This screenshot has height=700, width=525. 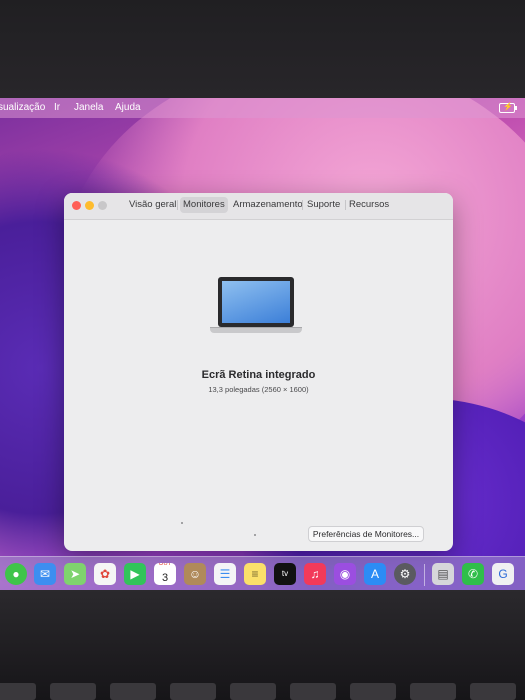 I want to click on display-name: Ecrã Retina integrado, so click(x=258, y=375).